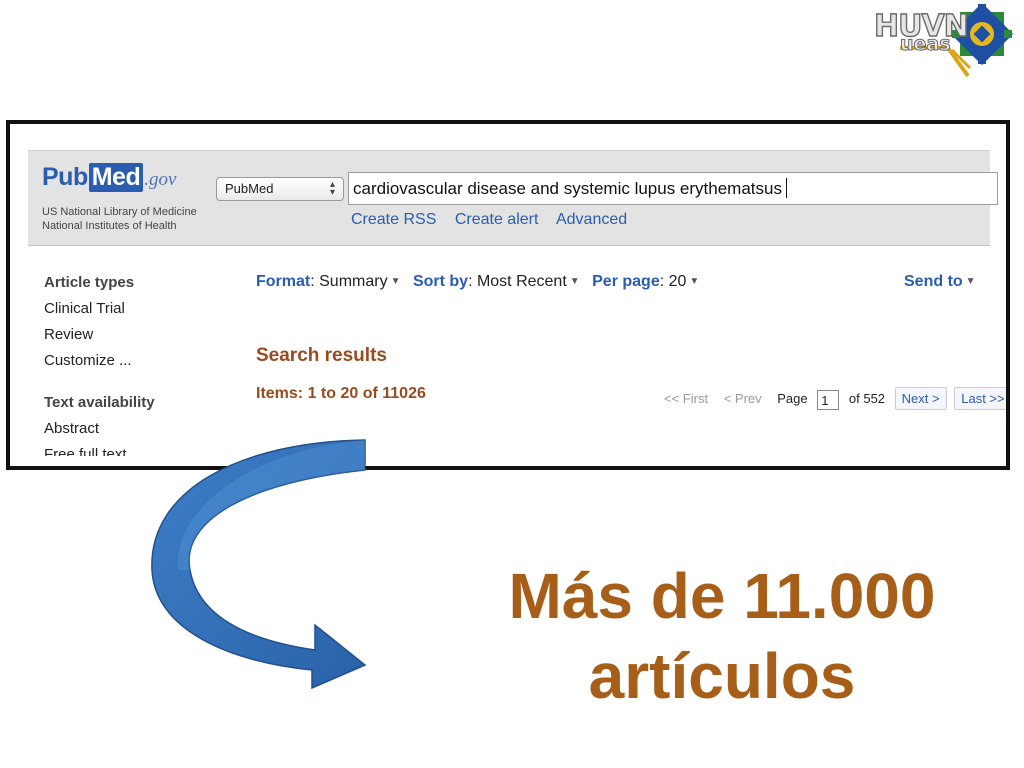 This screenshot has height=768, width=1024. Describe the element at coordinates (686, 398) in the screenshot. I see `first-page-link: << First` at that location.